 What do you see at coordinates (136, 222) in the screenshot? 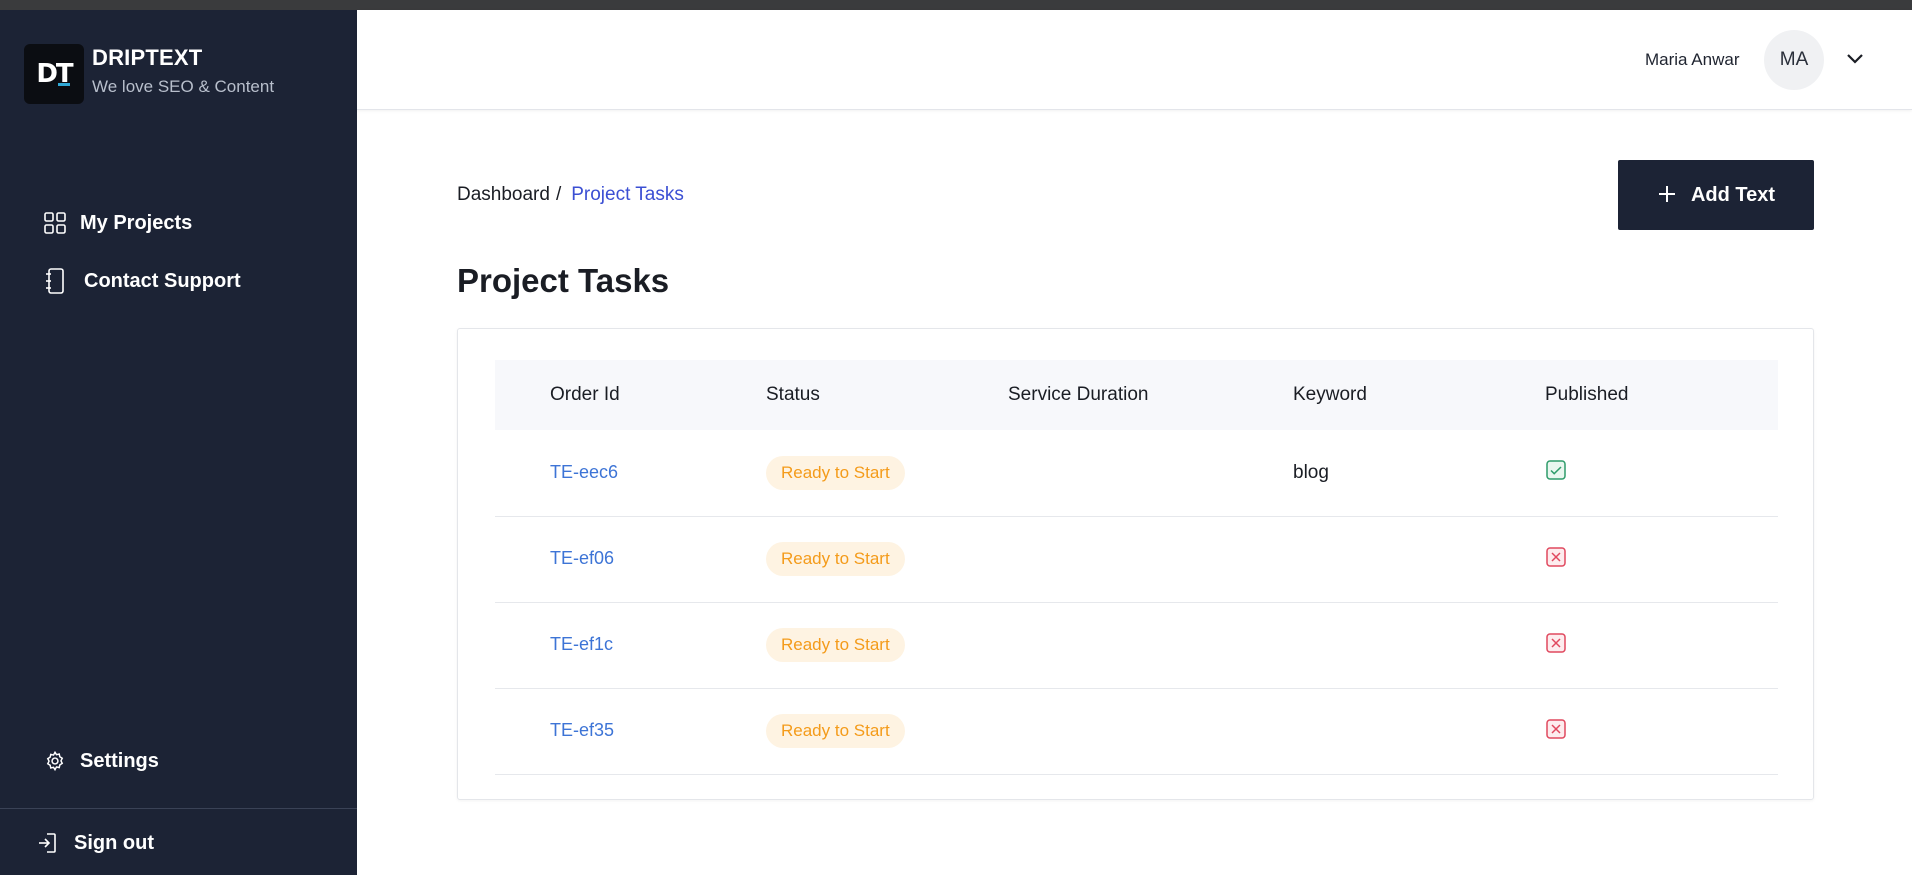
I see `sidebar-item-label: My Projects` at bounding box center [136, 222].